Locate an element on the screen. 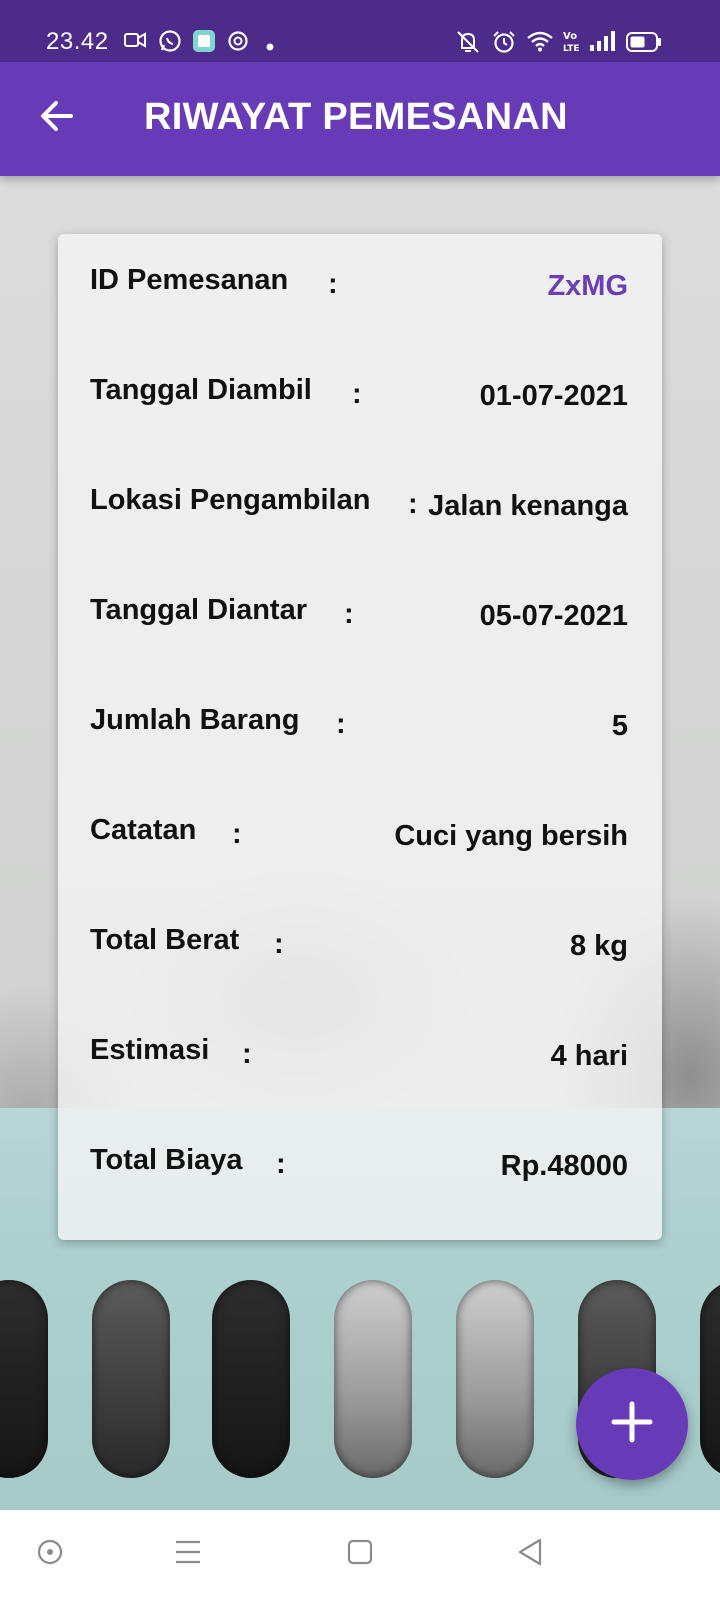 This screenshot has height=1600, width=720. status-time: 23.42 is located at coordinates (77, 41).